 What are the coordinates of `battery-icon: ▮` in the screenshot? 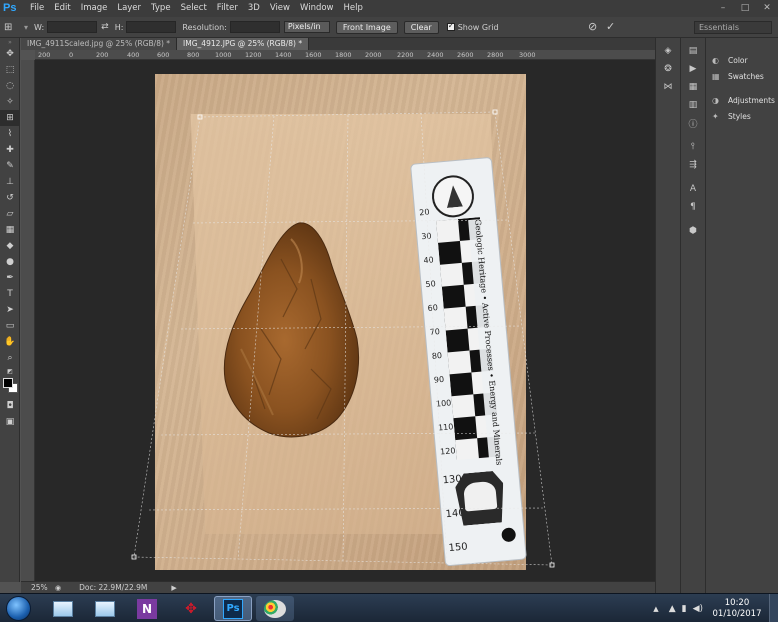 It's located at (684, 609).